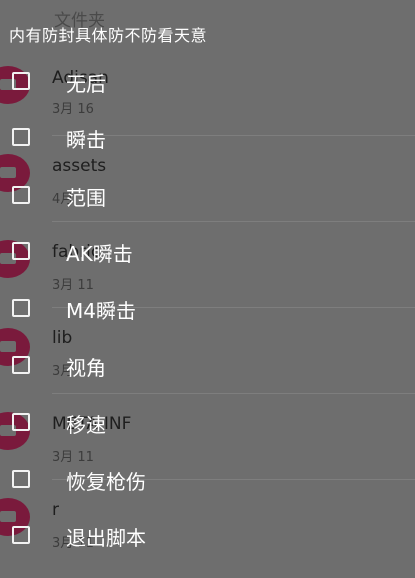  What do you see at coordinates (106, 482) in the screenshot?
I see `menu-item-label: 恢复枪伤` at bounding box center [106, 482].